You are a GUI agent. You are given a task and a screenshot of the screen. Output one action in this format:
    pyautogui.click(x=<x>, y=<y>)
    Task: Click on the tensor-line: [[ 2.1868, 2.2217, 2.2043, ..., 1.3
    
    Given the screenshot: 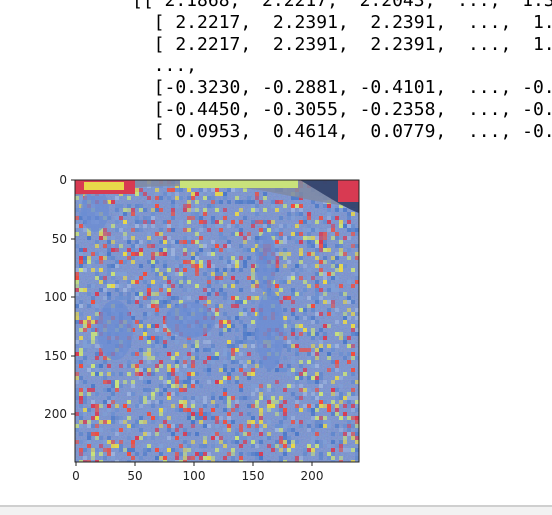 What is the action you would take?
    pyautogui.click(x=342, y=5)
    